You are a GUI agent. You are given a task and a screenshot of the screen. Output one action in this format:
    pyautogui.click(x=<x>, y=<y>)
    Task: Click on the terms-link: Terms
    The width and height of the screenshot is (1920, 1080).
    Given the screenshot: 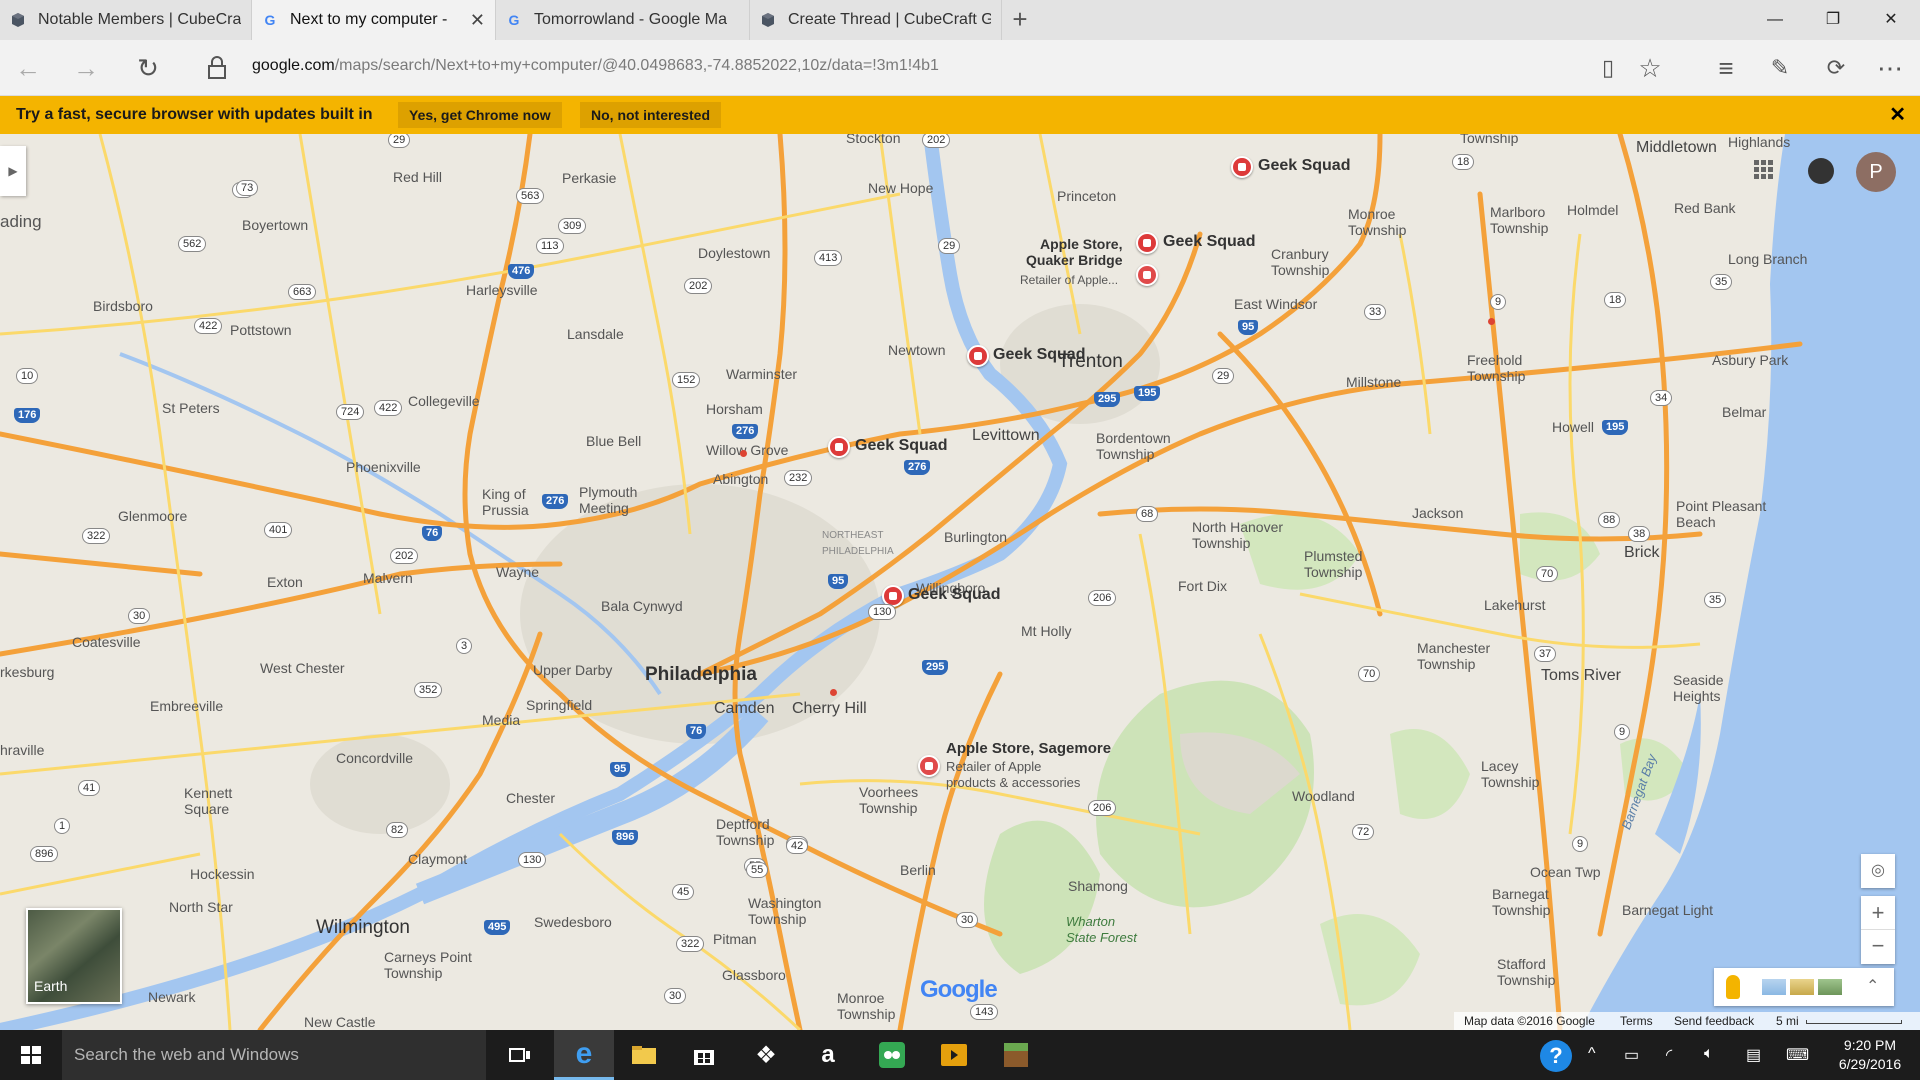 What is the action you would take?
    pyautogui.click(x=1636, y=1021)
    